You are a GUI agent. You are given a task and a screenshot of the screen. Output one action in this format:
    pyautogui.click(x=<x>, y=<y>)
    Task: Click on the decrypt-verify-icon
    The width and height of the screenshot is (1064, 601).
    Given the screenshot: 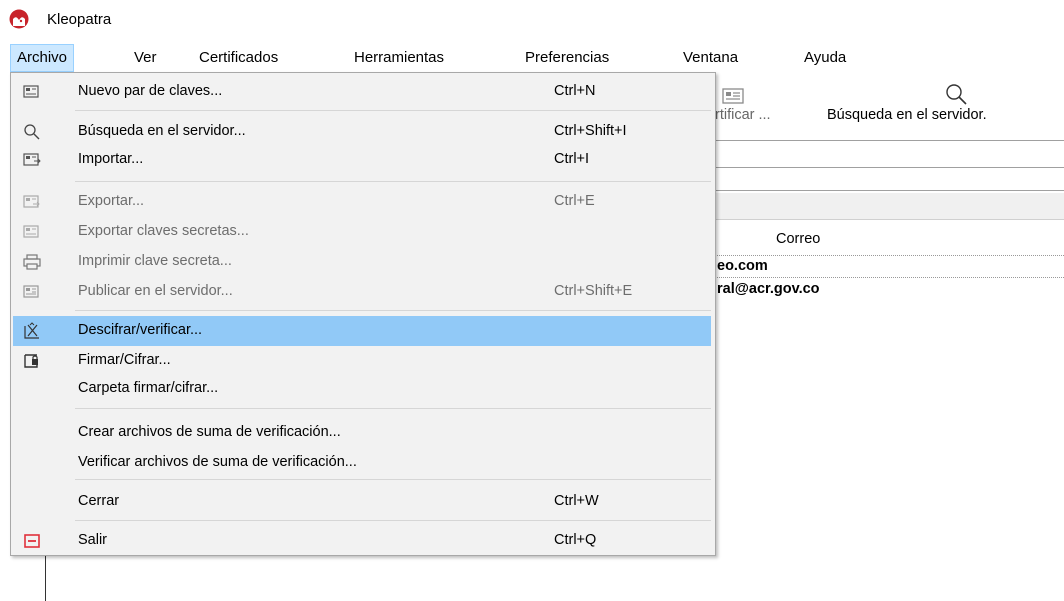 What is the action you would take?
    pyautogui.click(x=31, y=330)
    